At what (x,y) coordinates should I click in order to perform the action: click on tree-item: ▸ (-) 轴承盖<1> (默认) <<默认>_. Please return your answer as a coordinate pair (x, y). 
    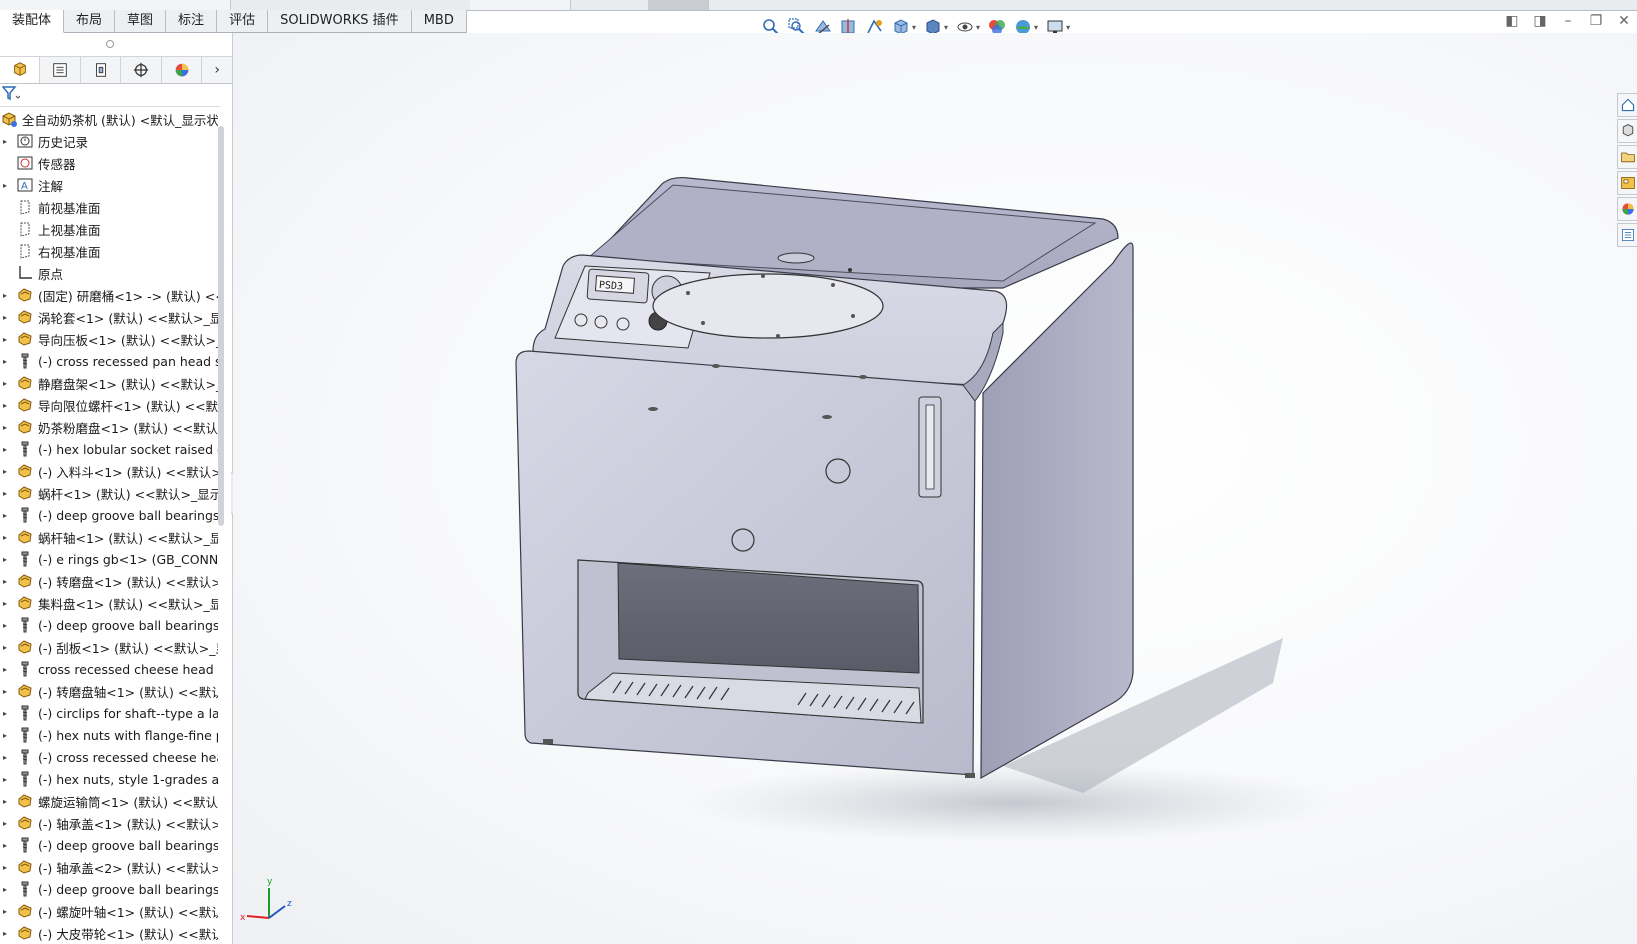
    Looking at the image, I should click on (109, 823).